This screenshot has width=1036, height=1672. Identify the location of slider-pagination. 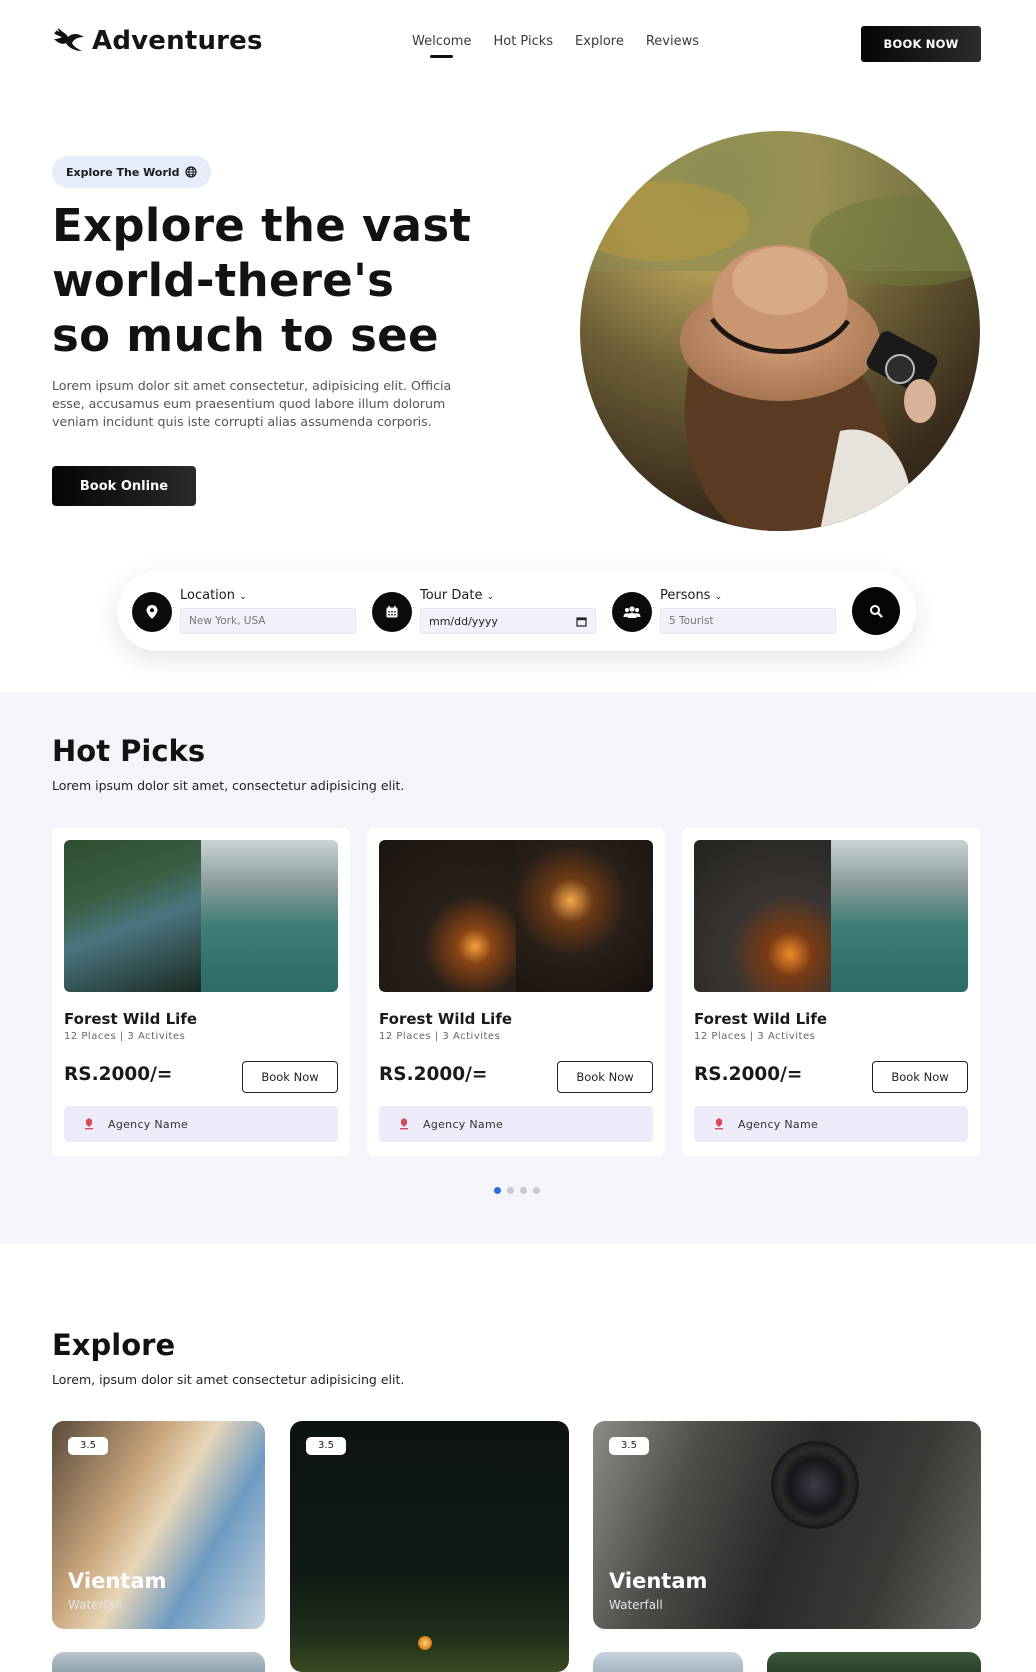
(517, 1190).